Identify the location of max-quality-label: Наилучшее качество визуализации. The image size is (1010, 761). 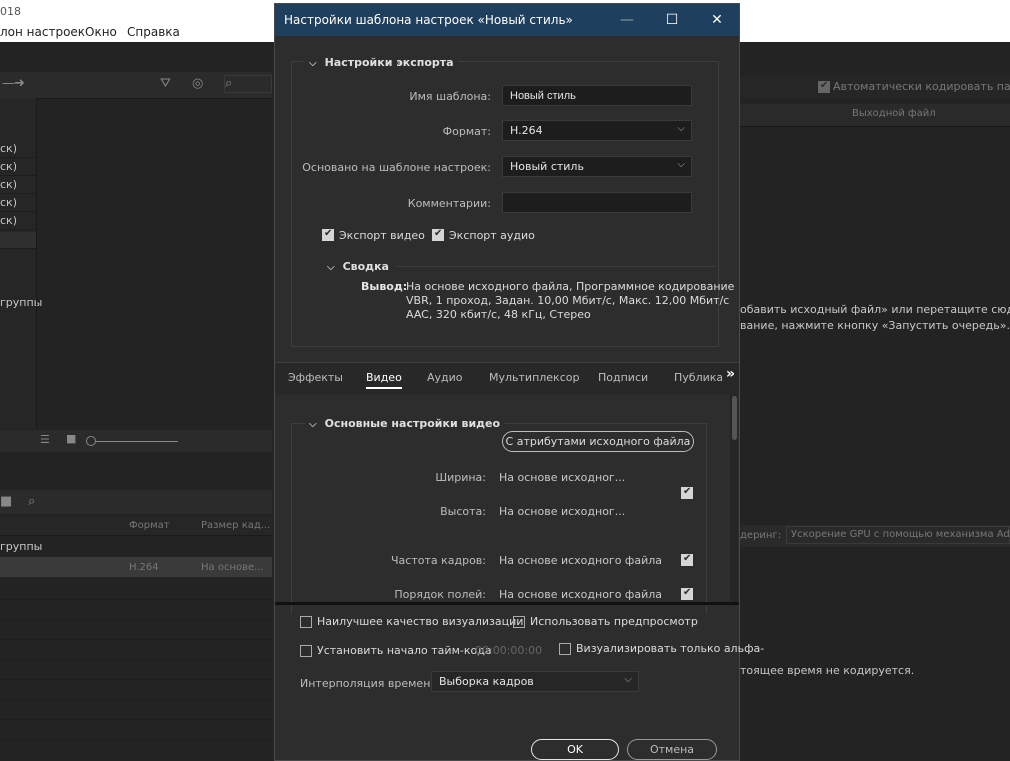
(420, 621).